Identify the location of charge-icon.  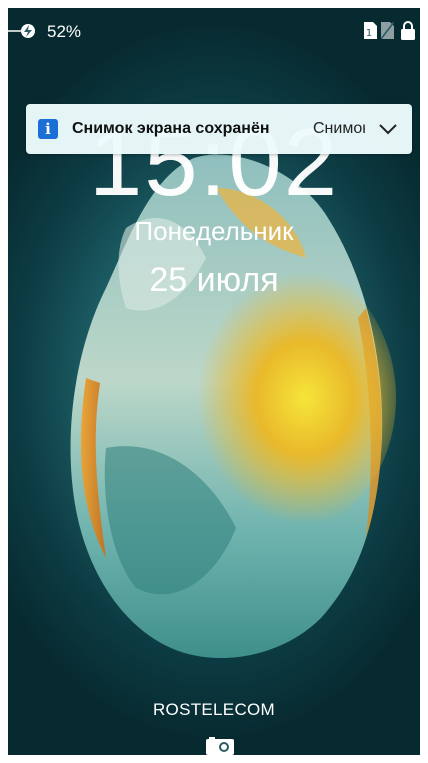
(21, 31).